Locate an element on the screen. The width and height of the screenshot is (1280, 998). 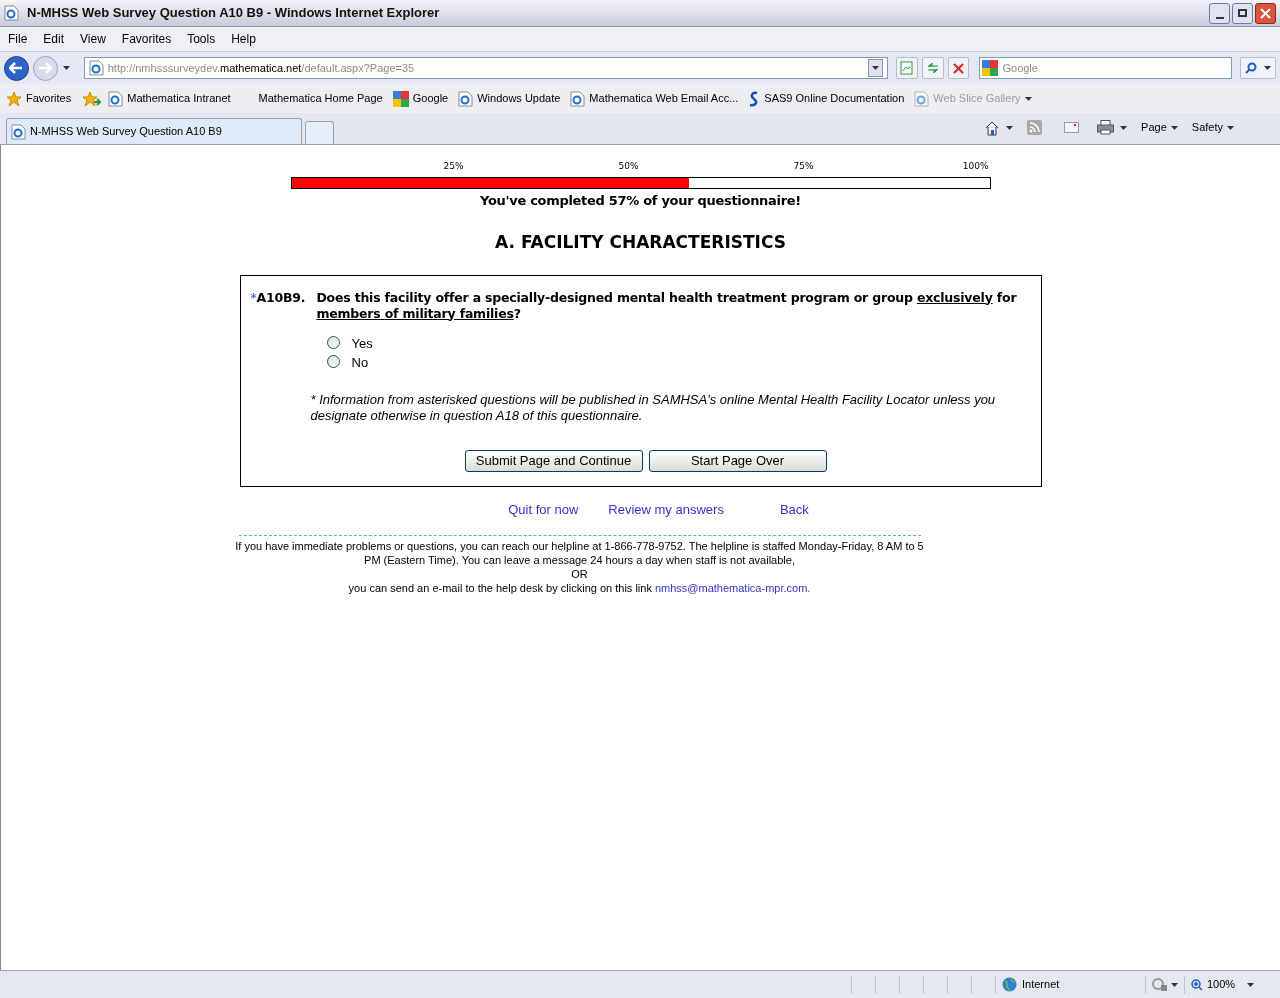
asterisk-note: * Information from asterisked questions will be published in SAMHSA's online Mental Health Facility Locator unless you designate otherwise in question A18 of this questionnaire. is located at coordinates (653, 407).